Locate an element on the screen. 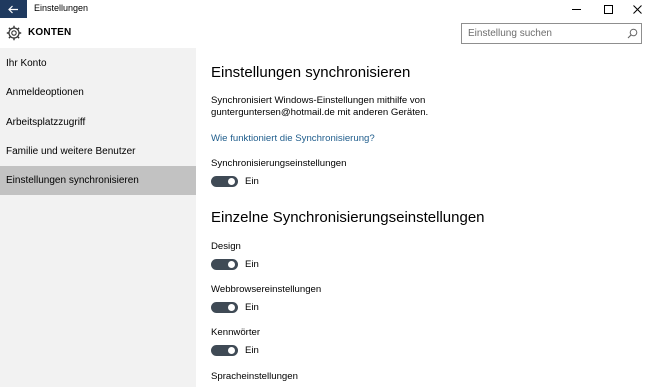 The height and width of the screenshot is (387, 650). gear-icon is located at coordinates (14, 33).